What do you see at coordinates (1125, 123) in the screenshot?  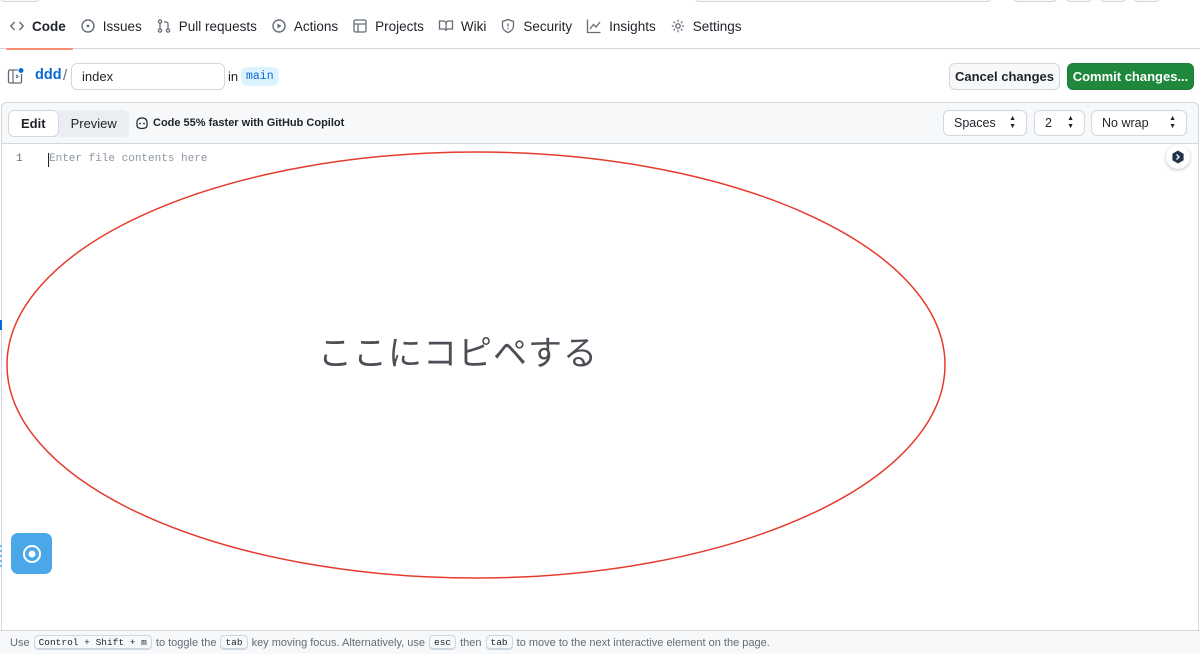 I see `wrap-mode-value: No wrap` at bounding box center [1125, 123].